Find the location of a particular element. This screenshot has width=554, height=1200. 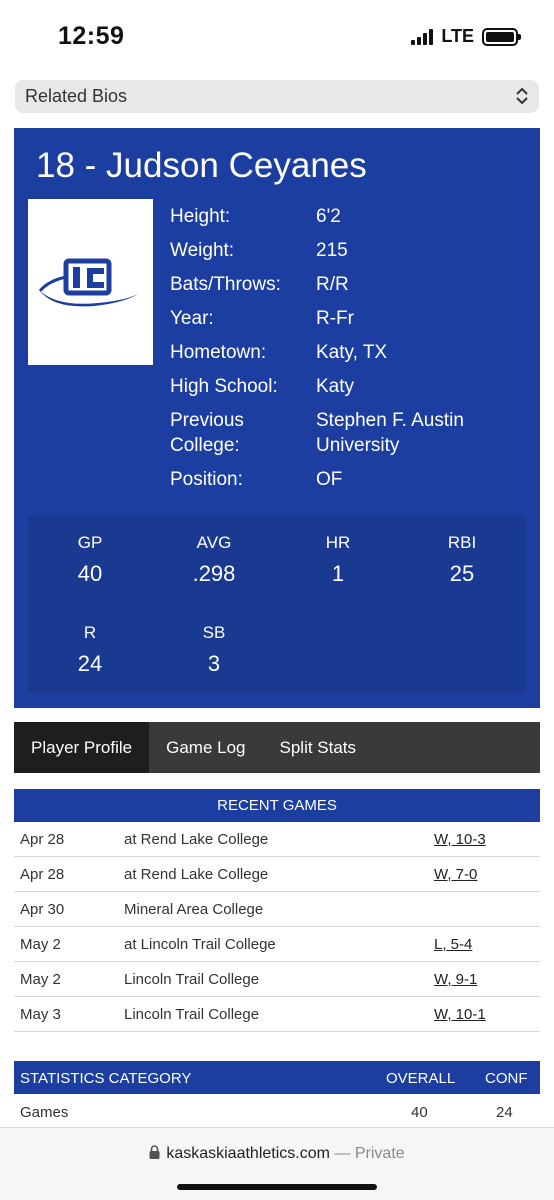

info-row: Bats/Throws: R/R is located at coordinates (350, 284).